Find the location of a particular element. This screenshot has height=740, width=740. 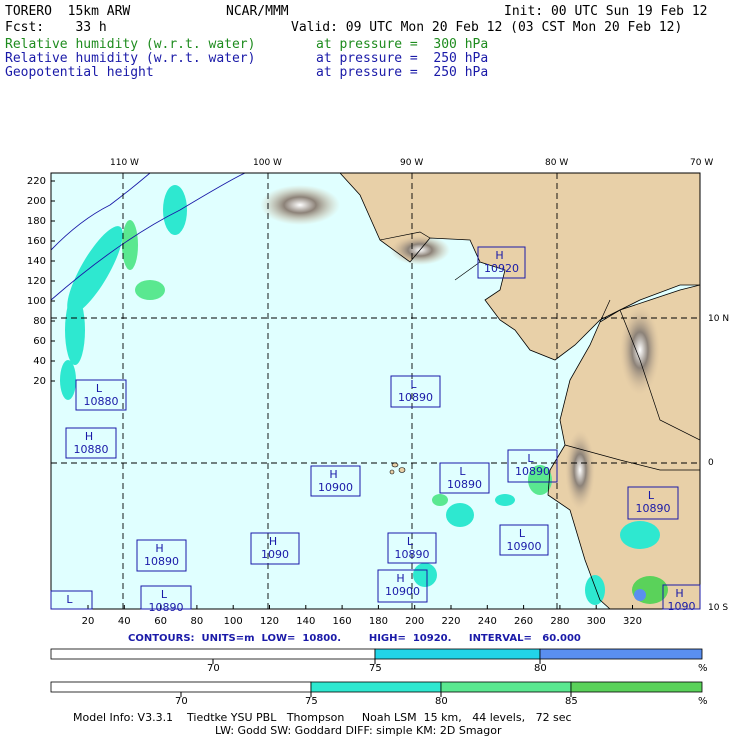

bottom-tick-label: 160 is located at coordinates (342, 621).